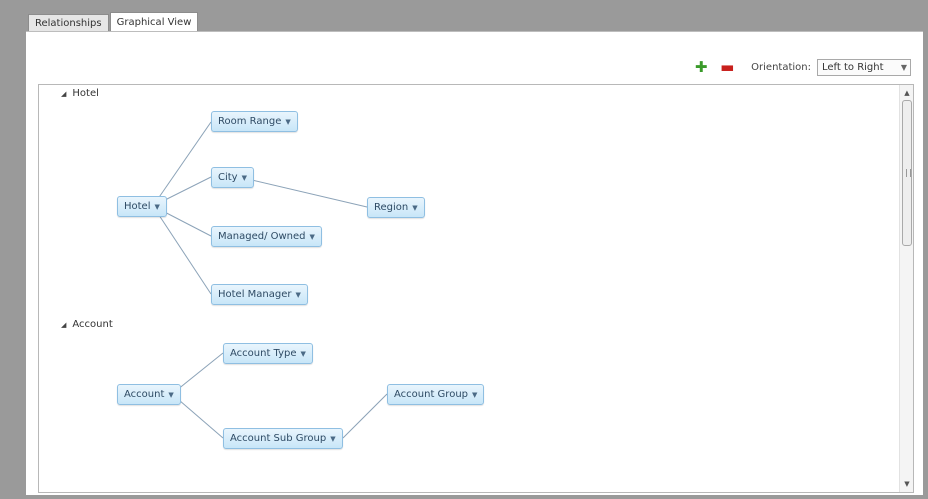  I want to click on node-account-group: Account Group ▼, so click(436, 394).